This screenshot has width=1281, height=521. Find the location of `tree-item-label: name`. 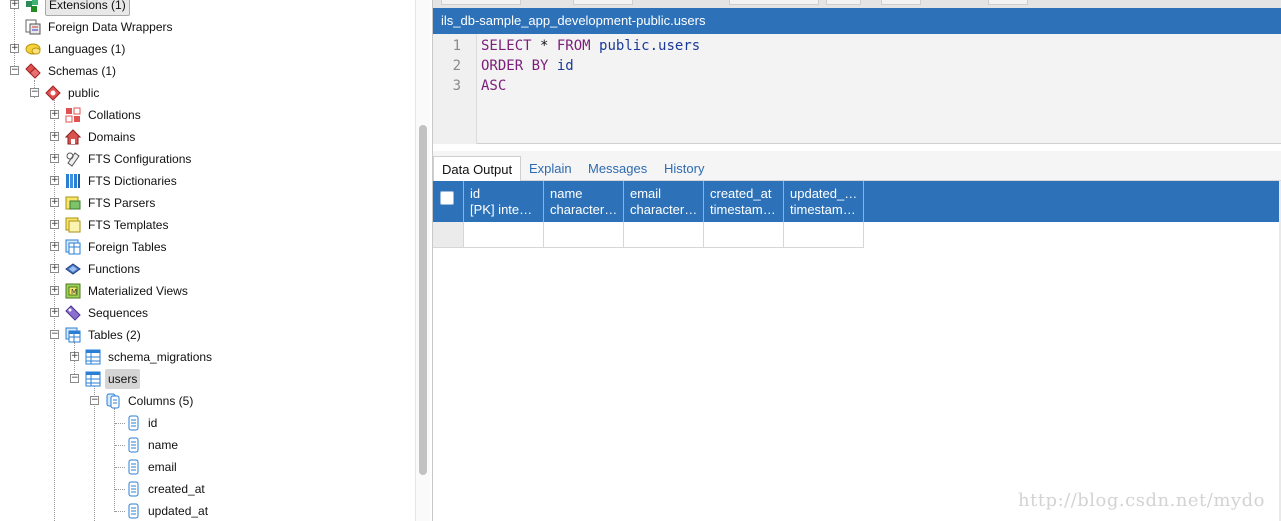

tree-item-label: name is located at coordinates (163, 445).